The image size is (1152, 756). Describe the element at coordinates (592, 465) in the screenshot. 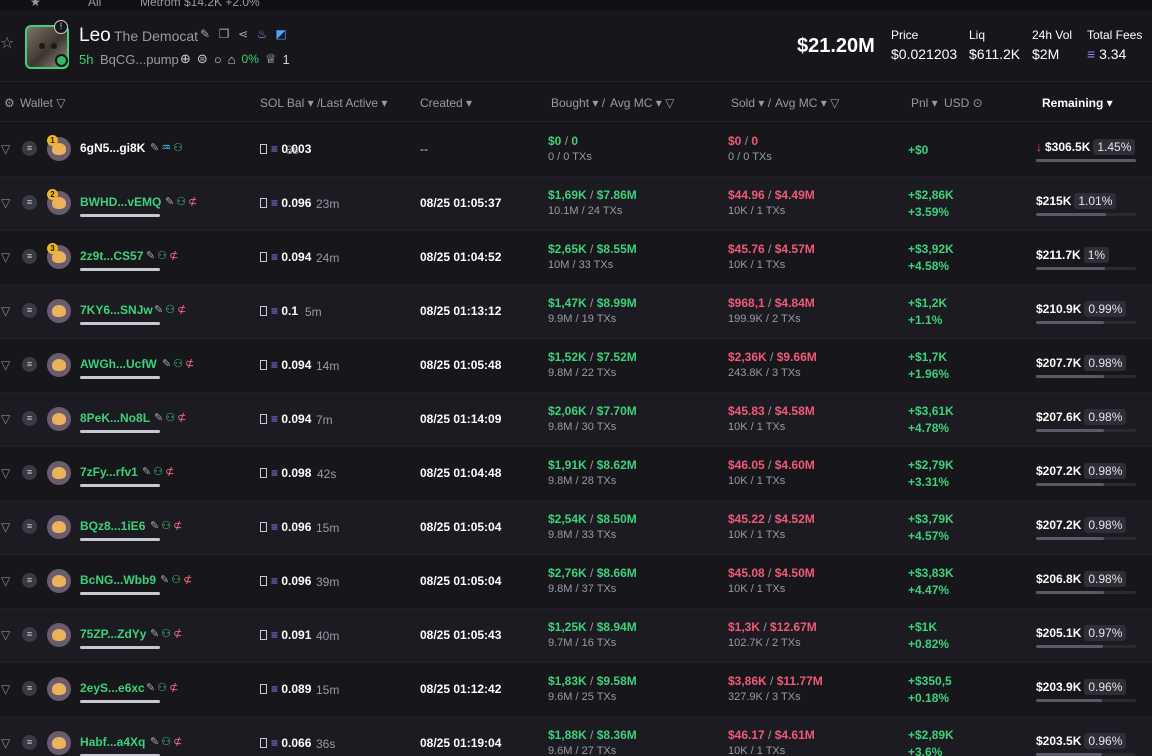

I see `bought-amount: $1,91K / $8.62M` at that location.